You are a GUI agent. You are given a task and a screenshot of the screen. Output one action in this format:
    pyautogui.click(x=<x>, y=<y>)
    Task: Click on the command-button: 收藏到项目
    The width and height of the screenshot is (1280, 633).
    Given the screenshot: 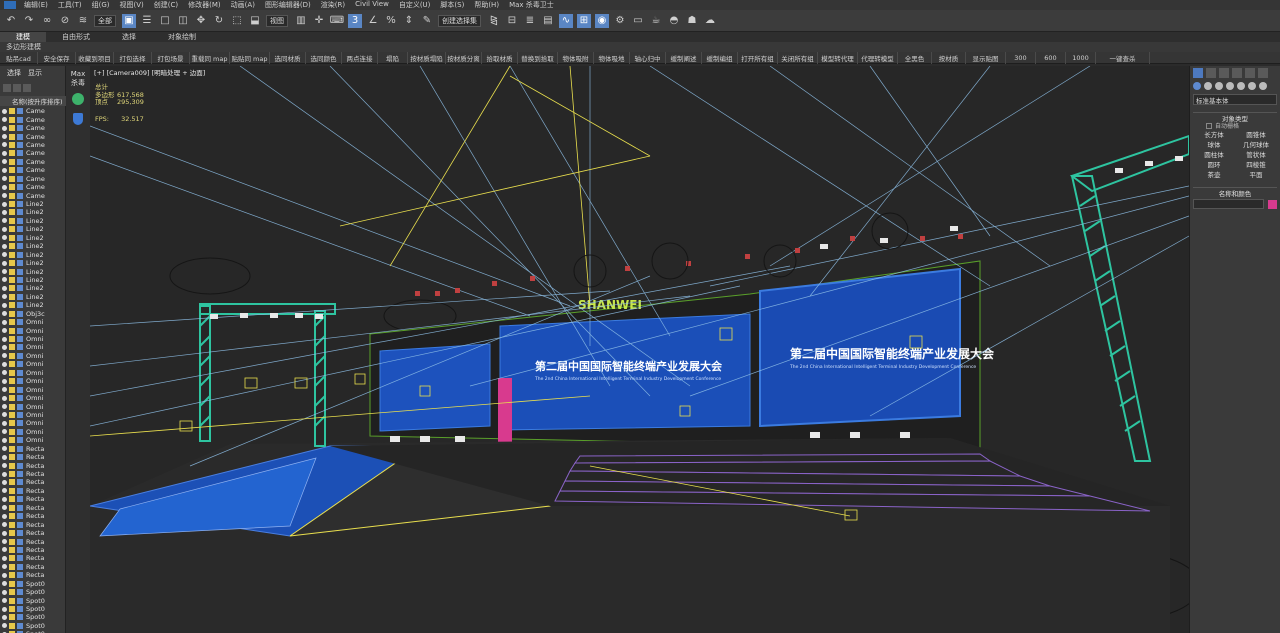 What is the action you would take?
    pyautogui.click(x=95, y=57)
    